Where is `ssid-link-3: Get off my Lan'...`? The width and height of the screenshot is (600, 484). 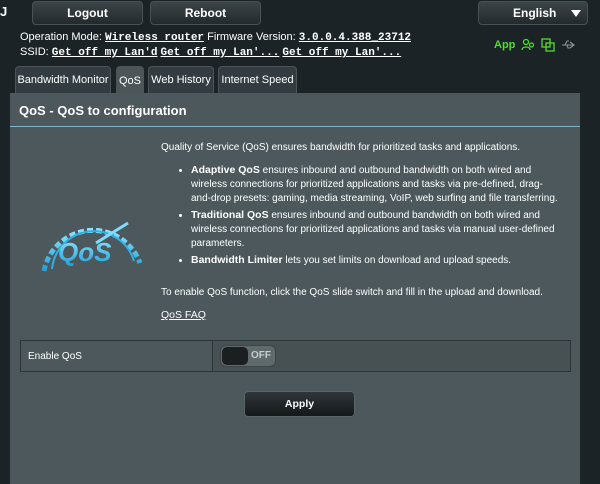 ssid-link-3: Get off my Lan'... is located at coordinates (341, 53).